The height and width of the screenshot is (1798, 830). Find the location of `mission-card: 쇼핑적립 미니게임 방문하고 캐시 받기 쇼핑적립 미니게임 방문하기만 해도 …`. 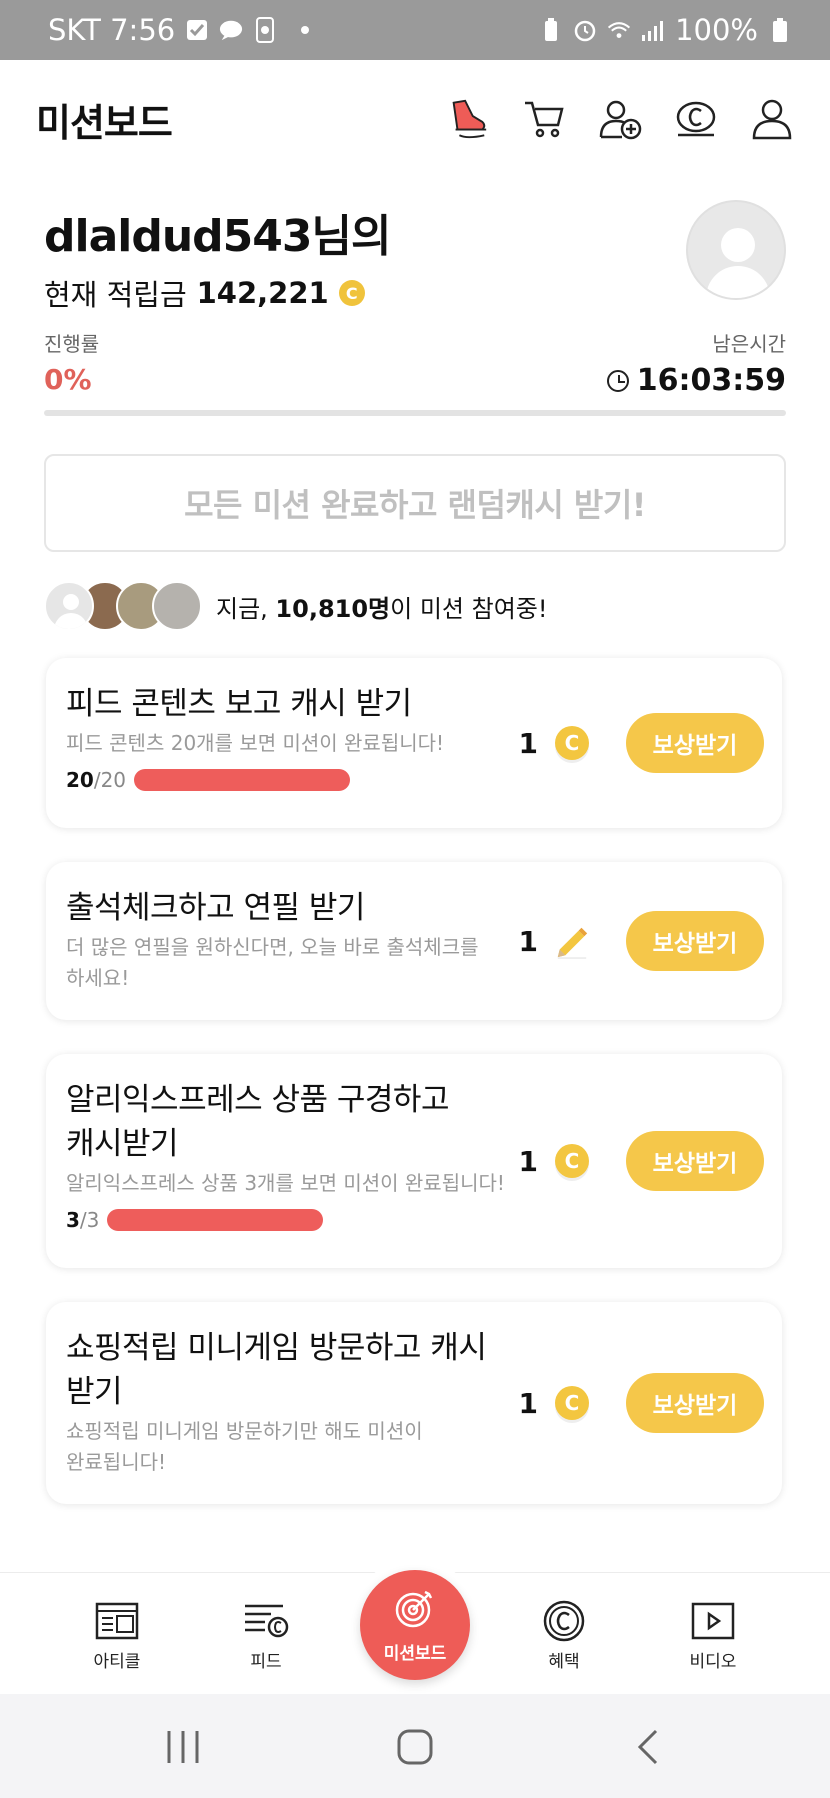

mission-card: 쇼핑적립 미니게임 방문하고 캐시 받기 쇼핑적립 미니게임 방문하기만 해도 … is located at coordinates (414, 1403).